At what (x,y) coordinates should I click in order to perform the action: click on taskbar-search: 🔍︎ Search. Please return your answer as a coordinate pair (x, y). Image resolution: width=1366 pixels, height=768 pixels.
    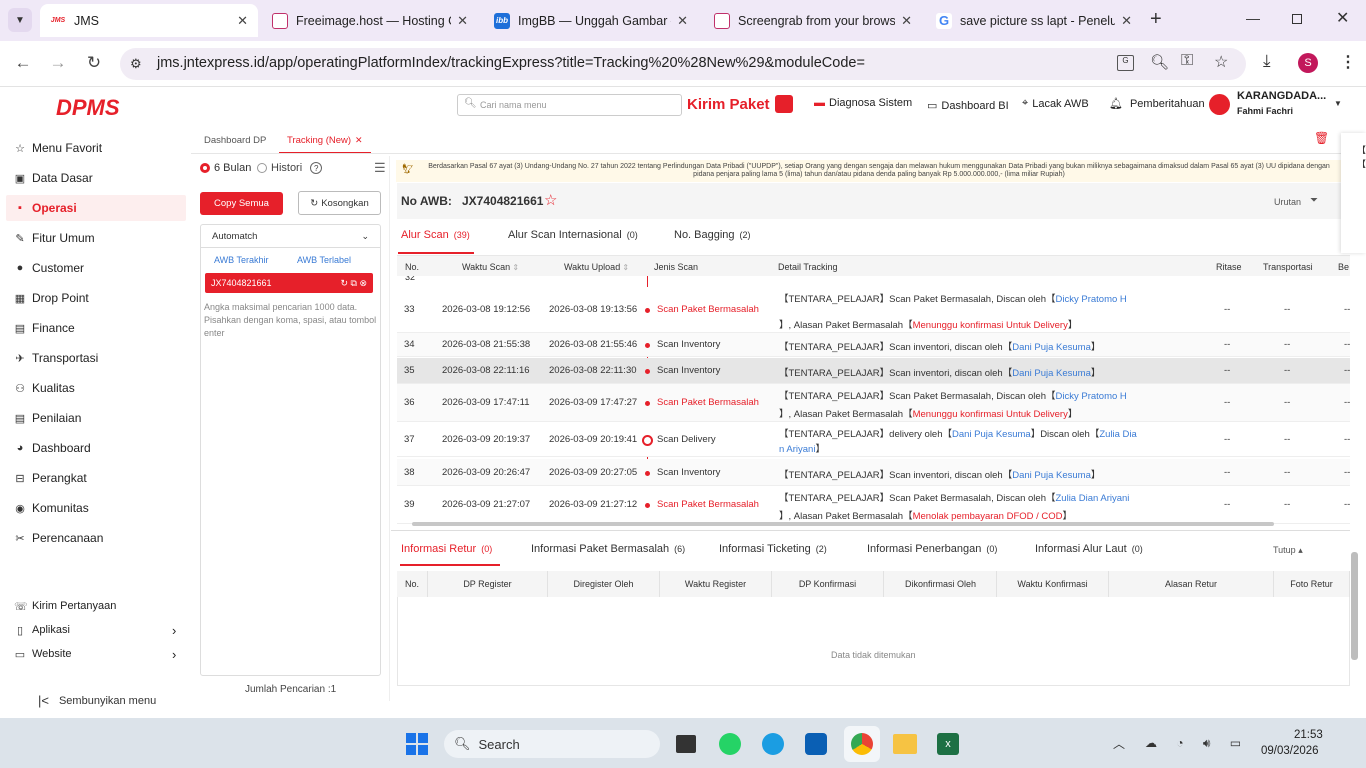
    Looking at the image, I should click on (552, 744).